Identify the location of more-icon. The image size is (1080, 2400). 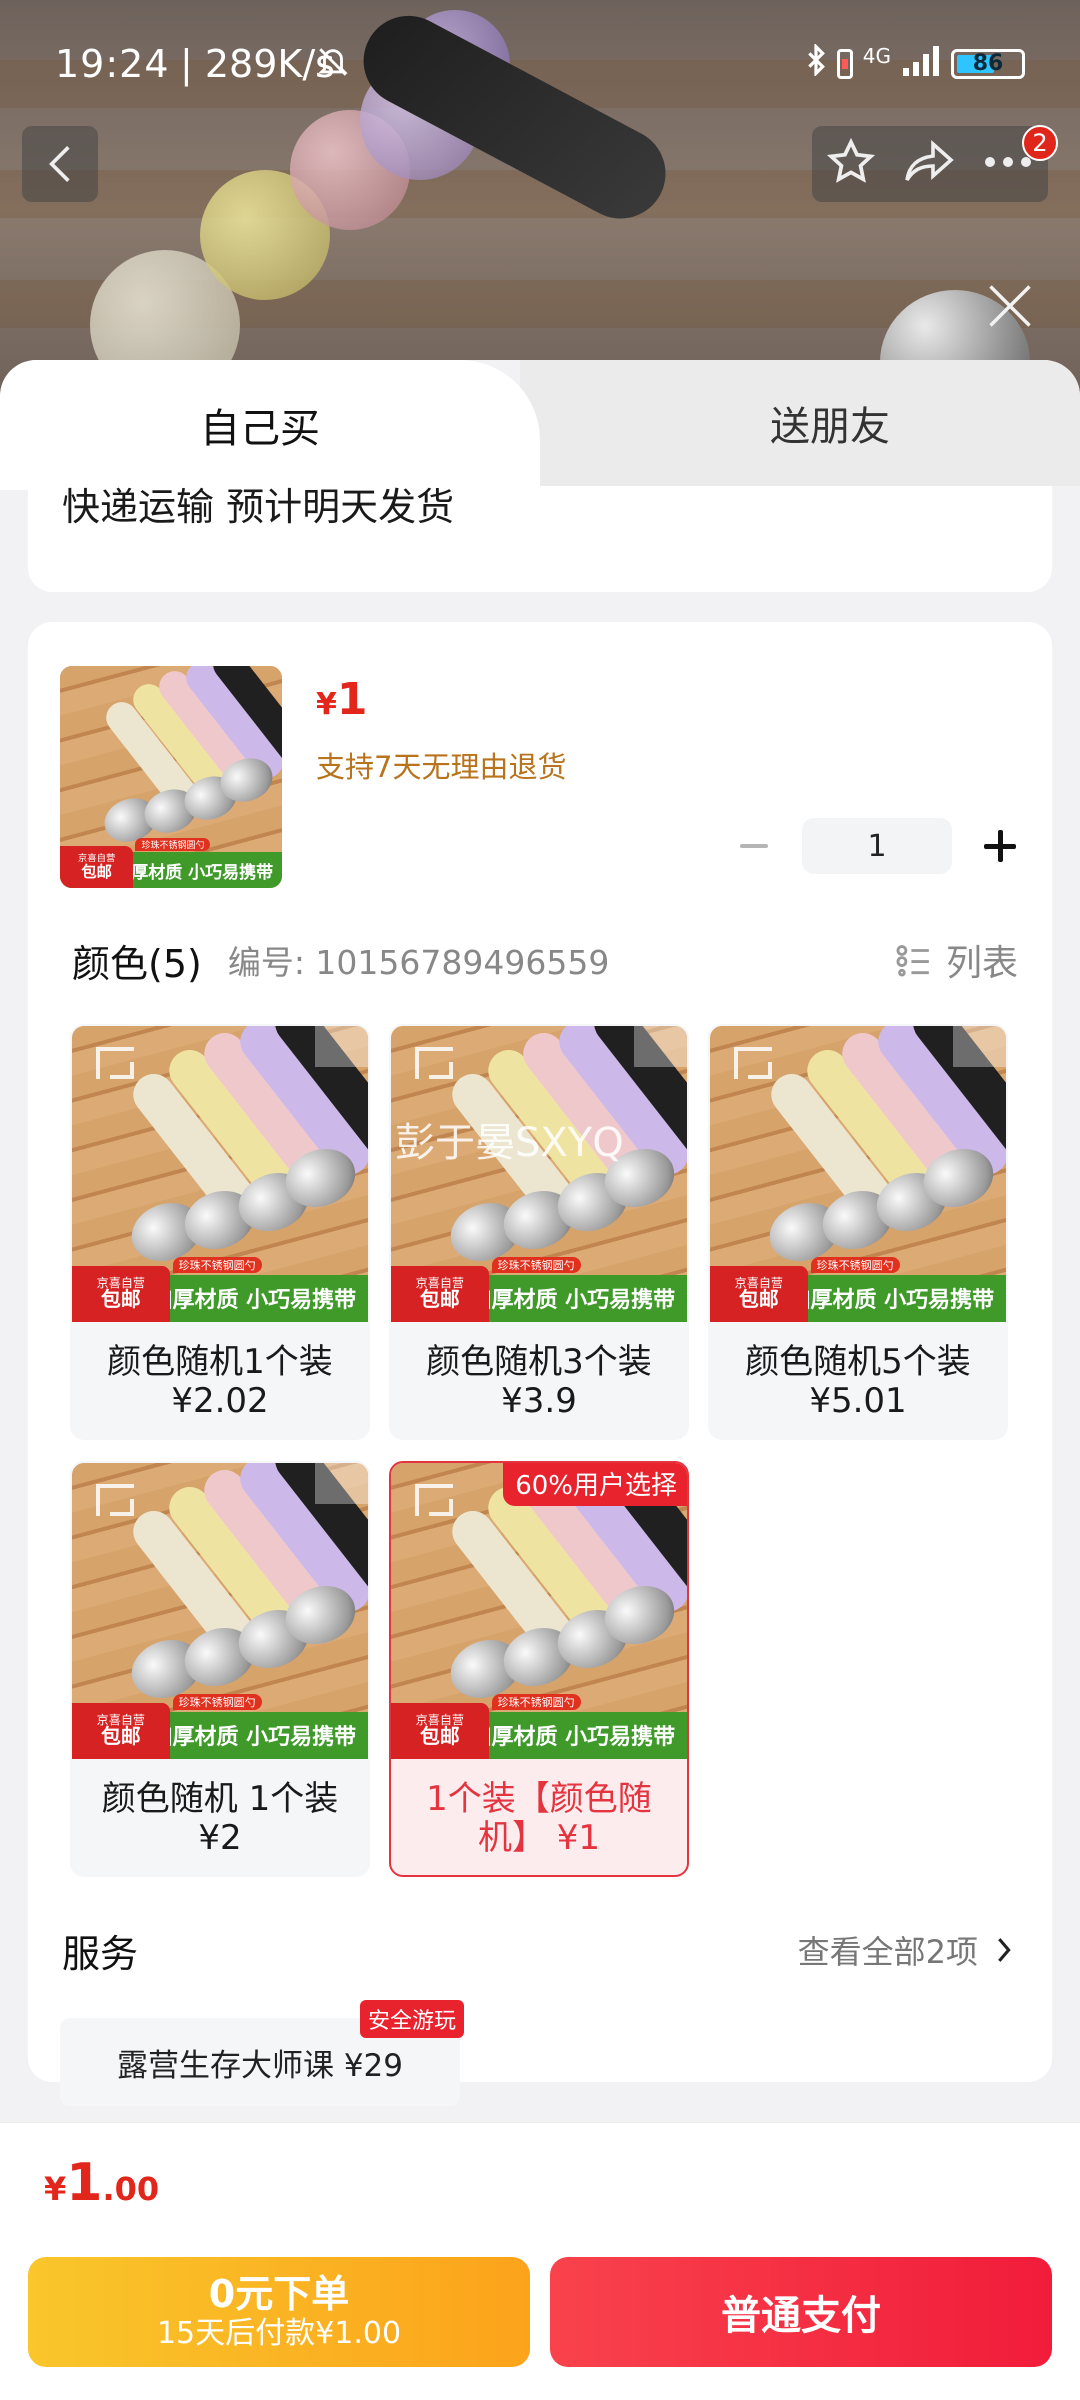
(1008, 164).